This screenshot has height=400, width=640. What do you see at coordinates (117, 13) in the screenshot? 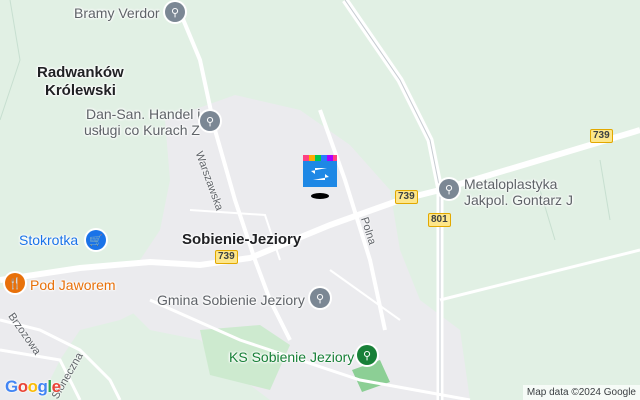
I see `bramy-verdor-label: Bramy Verdor` at bounding box center [117, 13].